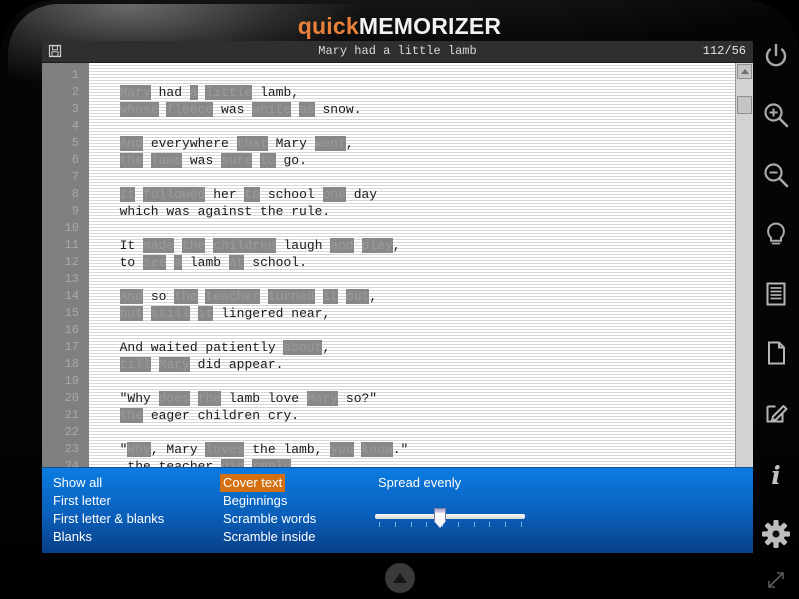 The image size is (799, 599). What do you see at coordinates (776, 175) in the screenshot?
I see `zoom-out-icon` at bounding box center [776, 175].